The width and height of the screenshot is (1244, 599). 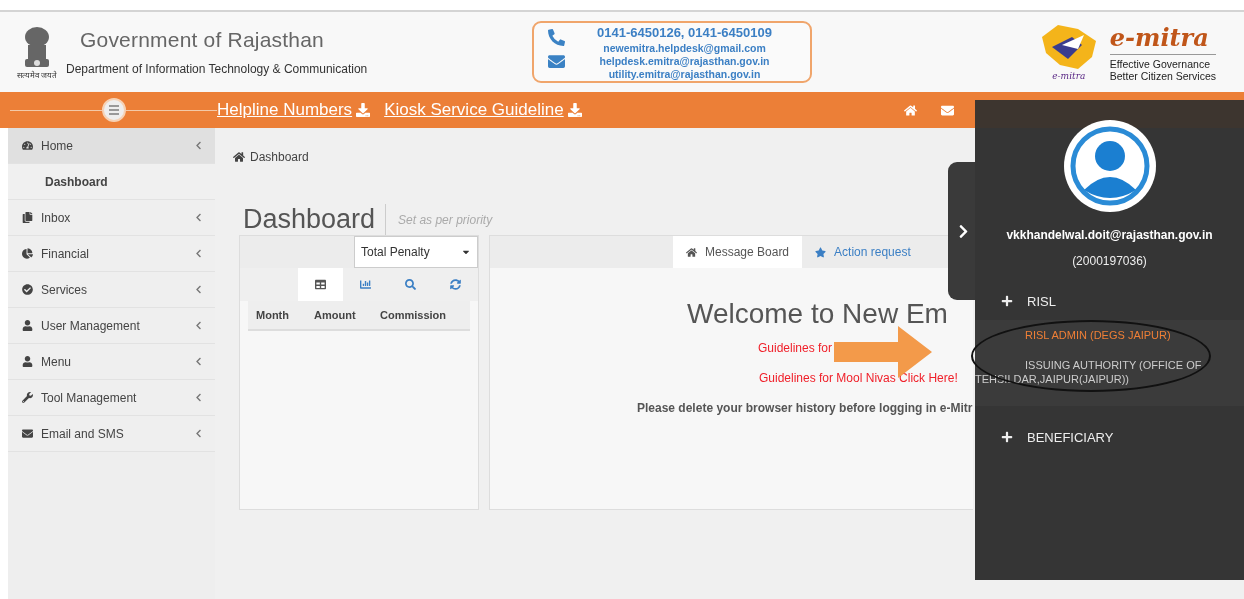 I want to click on guideline-link: Guidelines for Mool Nivas Click Here!, so click(x=858, y=378).